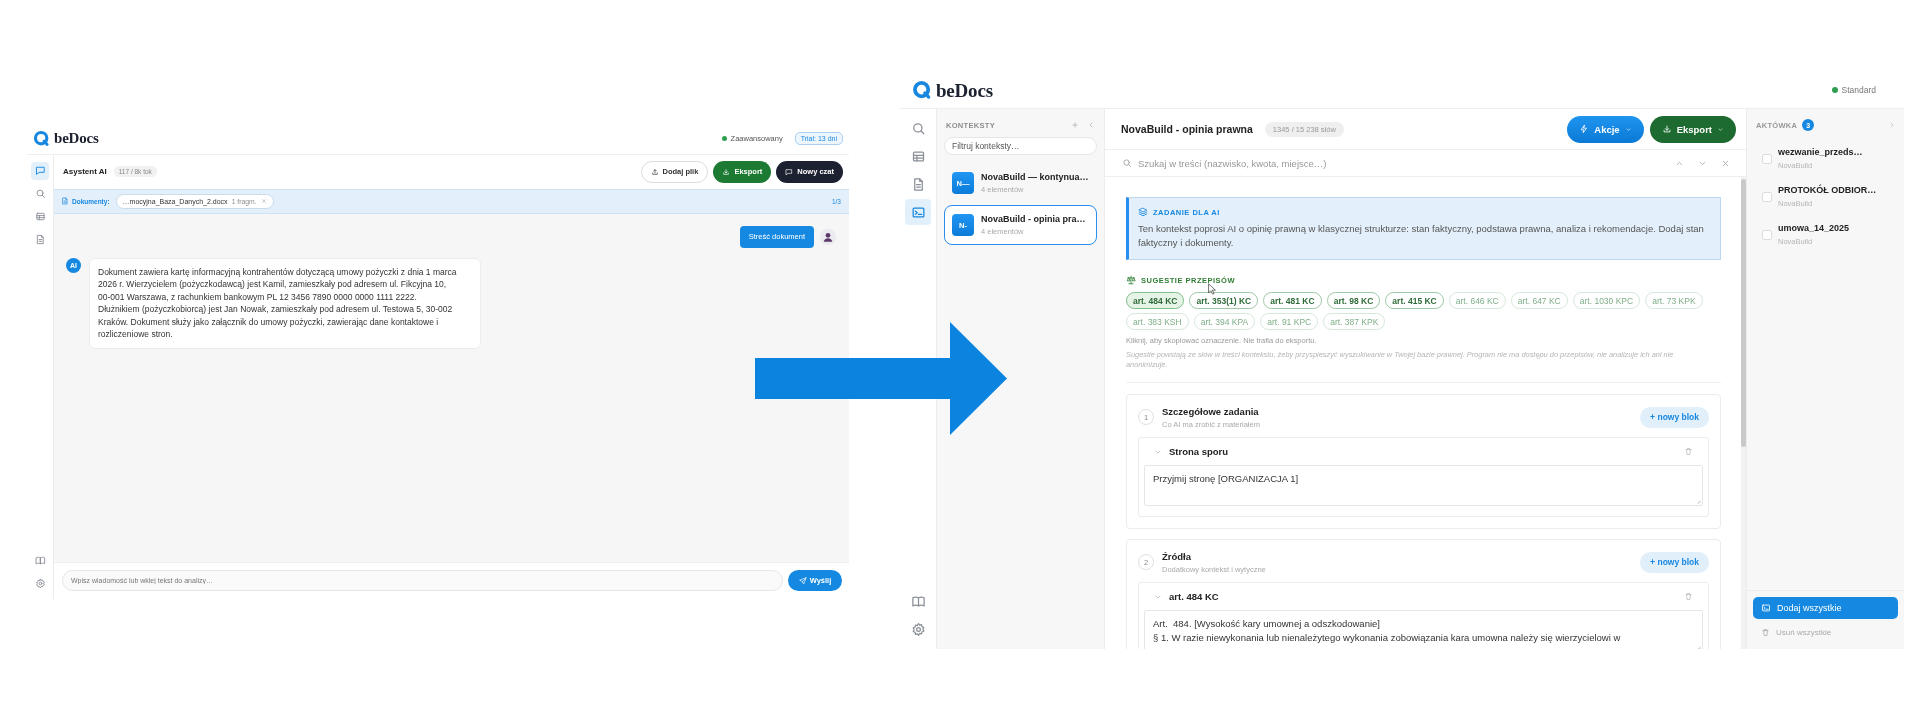  Describe the element at coordinates (1155, 300) in the screenshot. I see `law-reference-chip: art. 484 KC` at that location.